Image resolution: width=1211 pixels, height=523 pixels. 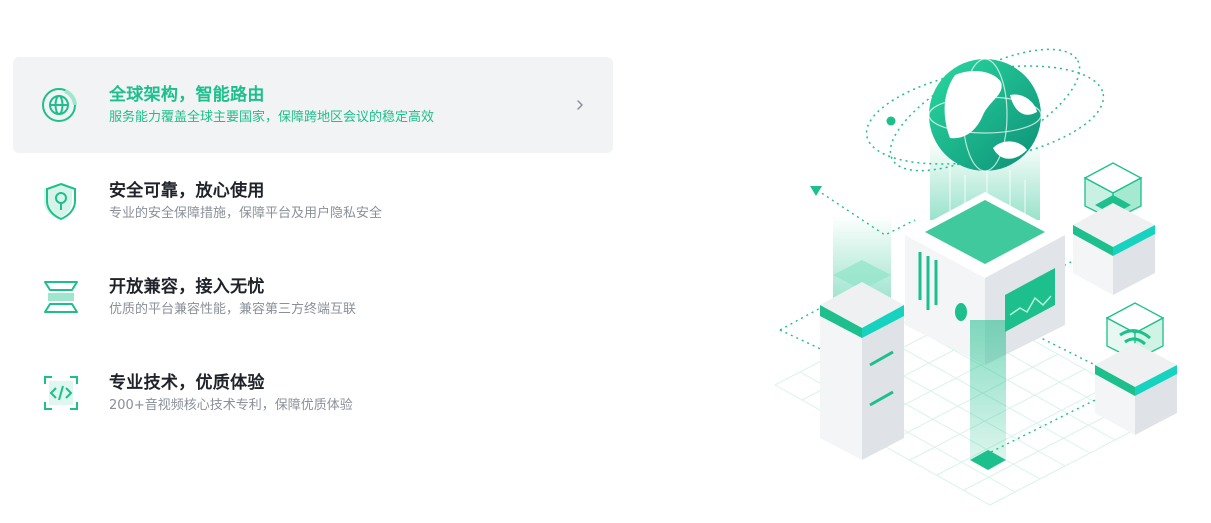 I want to click on feature-item-global-architecture: 全球架构，智能路由 服务能力覆盖全球主要国家，保障跨地区会议的稳定高效, so click(x=313, y=105).